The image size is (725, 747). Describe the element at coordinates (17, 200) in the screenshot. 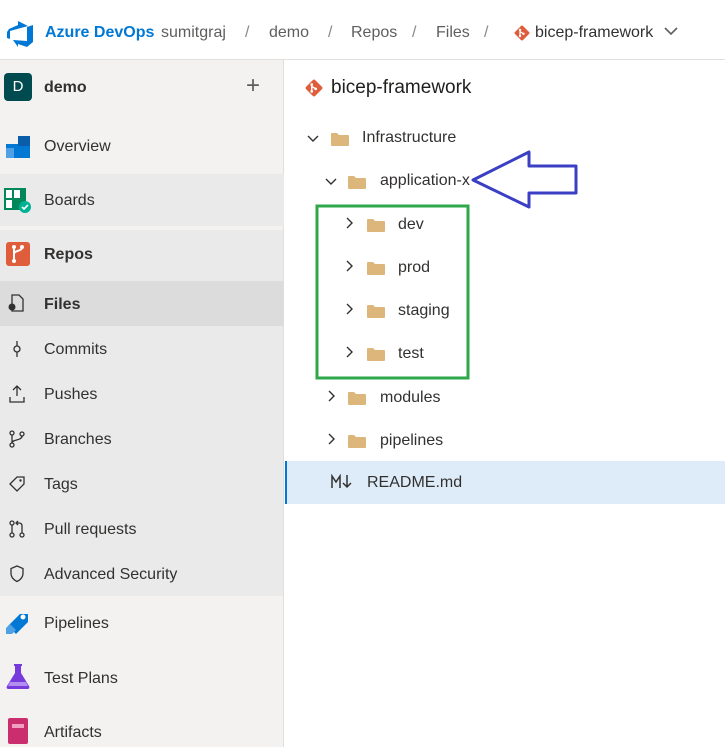

I see `boards-icon` at that location.